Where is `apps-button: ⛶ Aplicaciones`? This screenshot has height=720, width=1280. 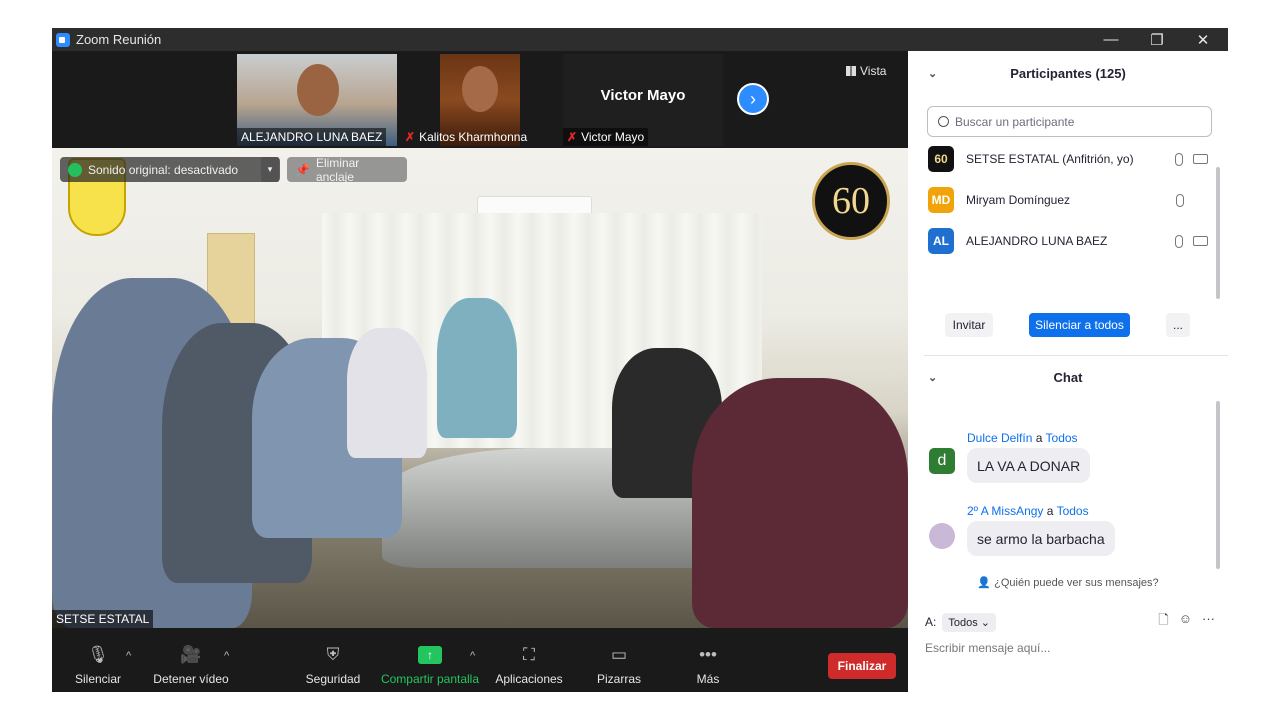 apps-button: ⛶ Aplicaciones is located at coordinates (529, 660).